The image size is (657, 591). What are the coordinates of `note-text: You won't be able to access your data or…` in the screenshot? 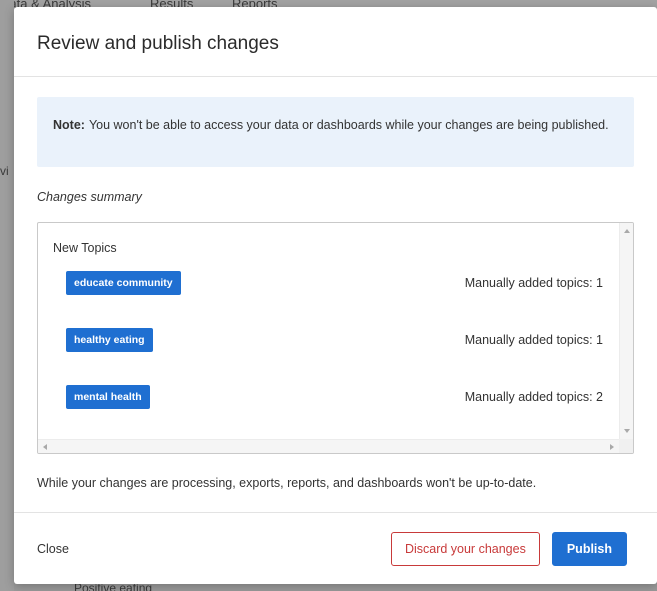 It's located at (348, 125).